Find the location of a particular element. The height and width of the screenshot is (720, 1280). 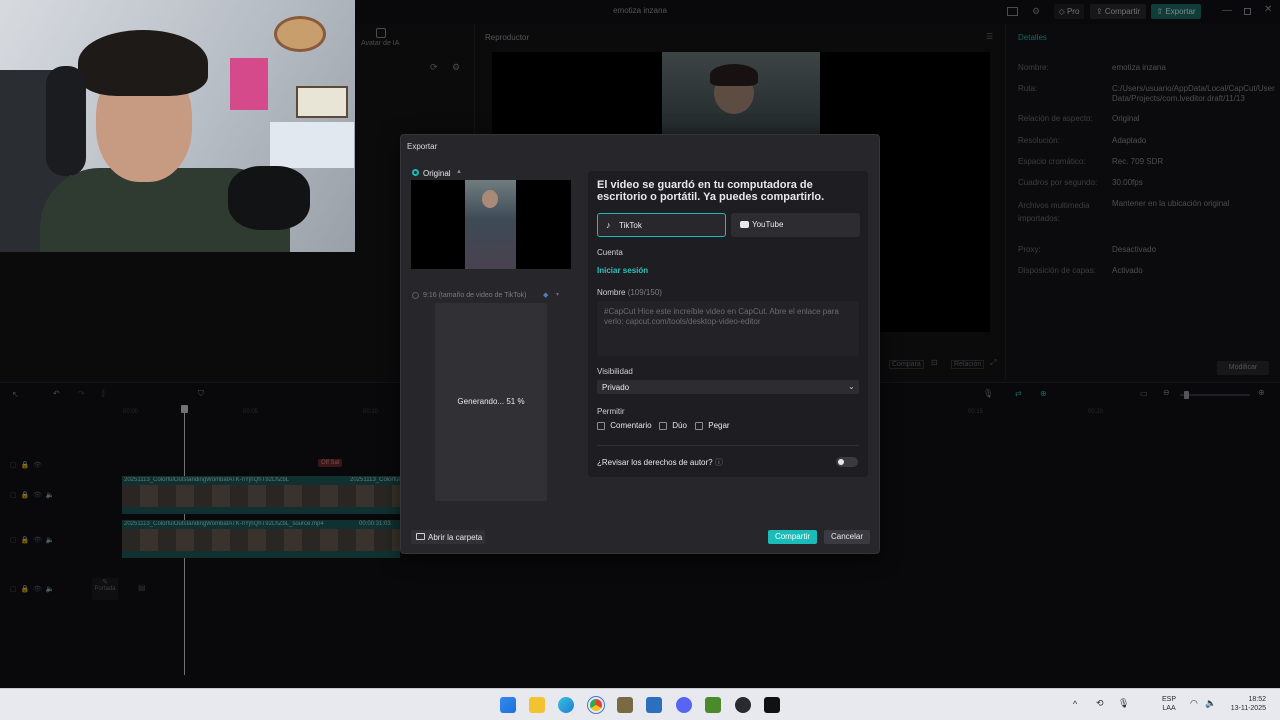

webcam-mic is located at coordinates (269, 198).